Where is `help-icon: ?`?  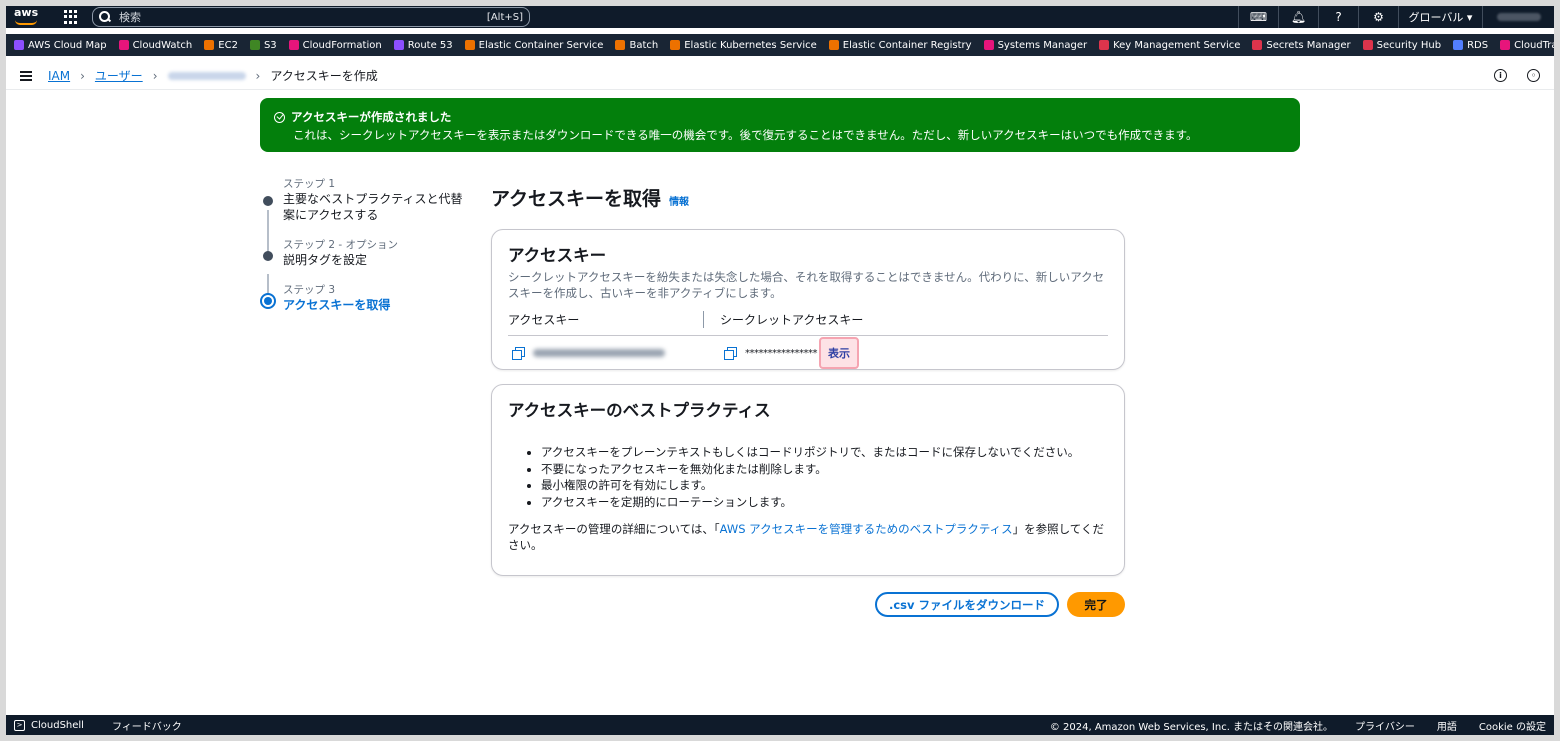 help-icon: ? is located at coordinates (1338, 17).